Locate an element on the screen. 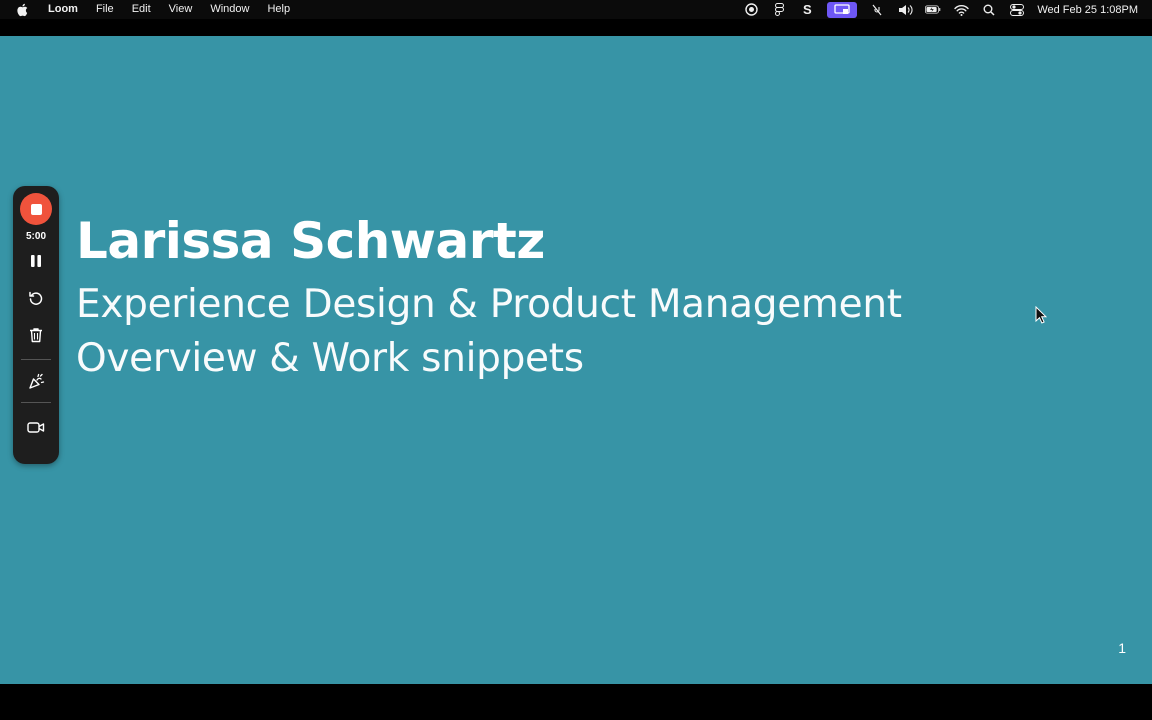 The height and width of the screenshot is (720, 1152). stop-icon is located at coordinates (36, 209).